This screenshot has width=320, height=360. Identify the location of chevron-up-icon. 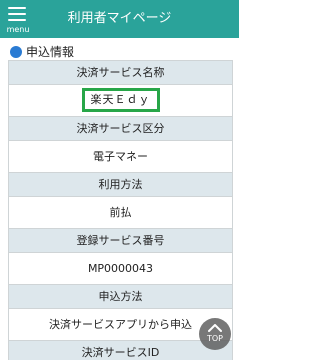
(215, 328).